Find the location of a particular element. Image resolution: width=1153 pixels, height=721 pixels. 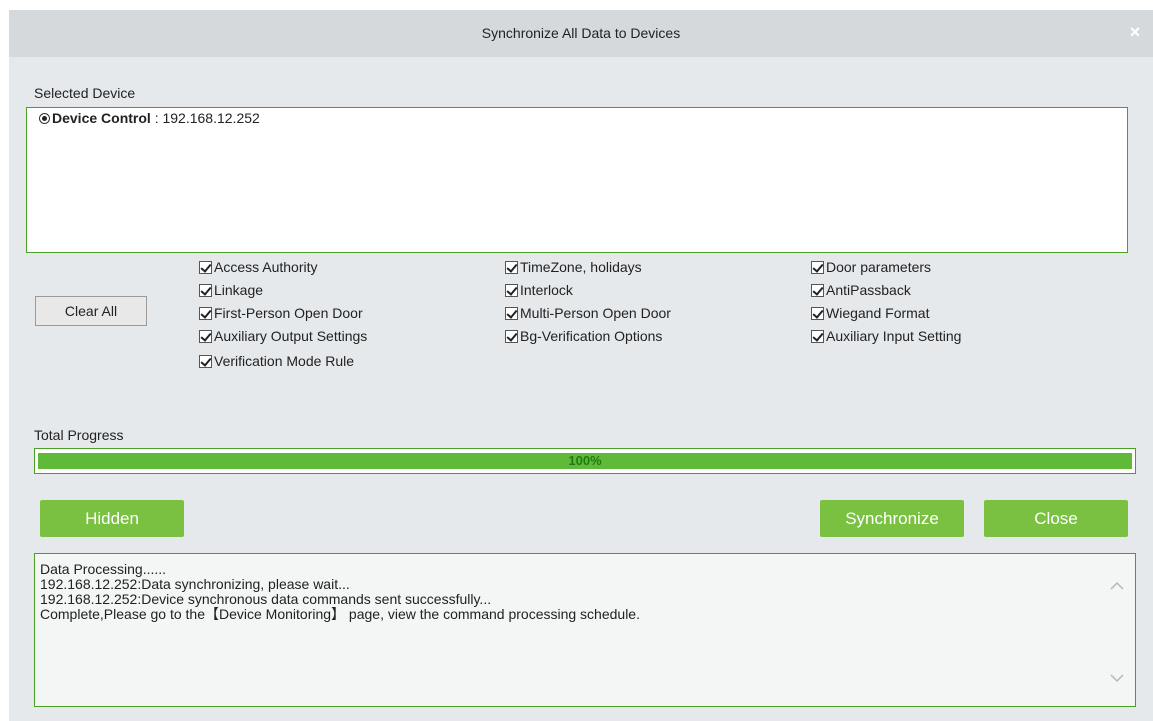

option-label: TimeZone, holidays is located at coordinates (581, 267).